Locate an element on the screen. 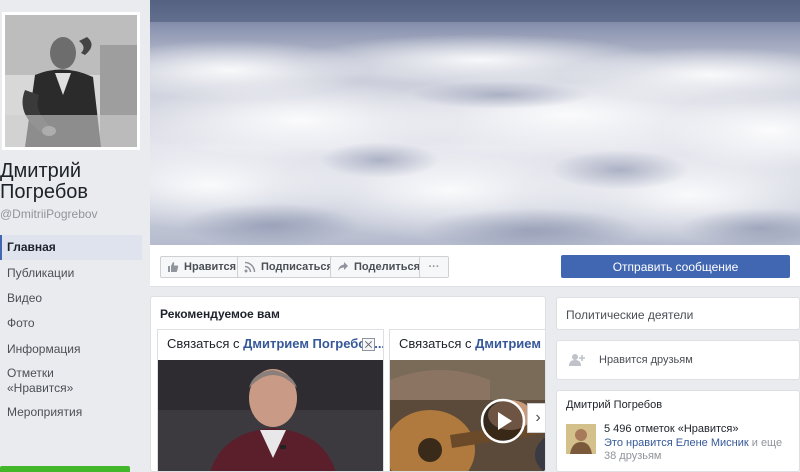 The width and height of the screenshot is (800, 472). like-button-label: Нравится is located at coordinates (210, 267).